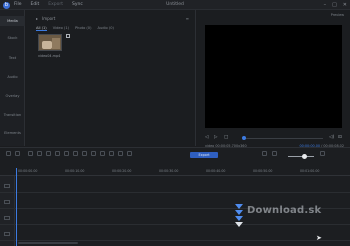 This screenshot has height=246, width=350. What do you see at coordinates (18, 5) in the screenshot?
I see `menu-file: File` at bounding box center [18, 5].